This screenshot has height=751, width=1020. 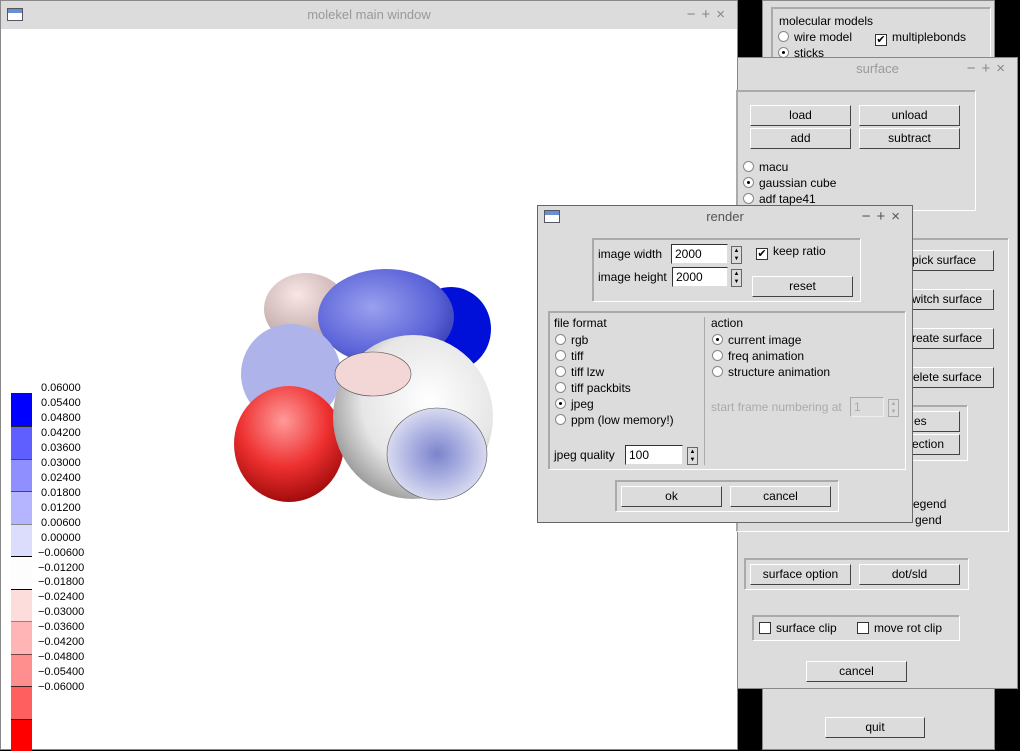 I want to click on legend-label: −0.05400, so click(x=61, y=672).